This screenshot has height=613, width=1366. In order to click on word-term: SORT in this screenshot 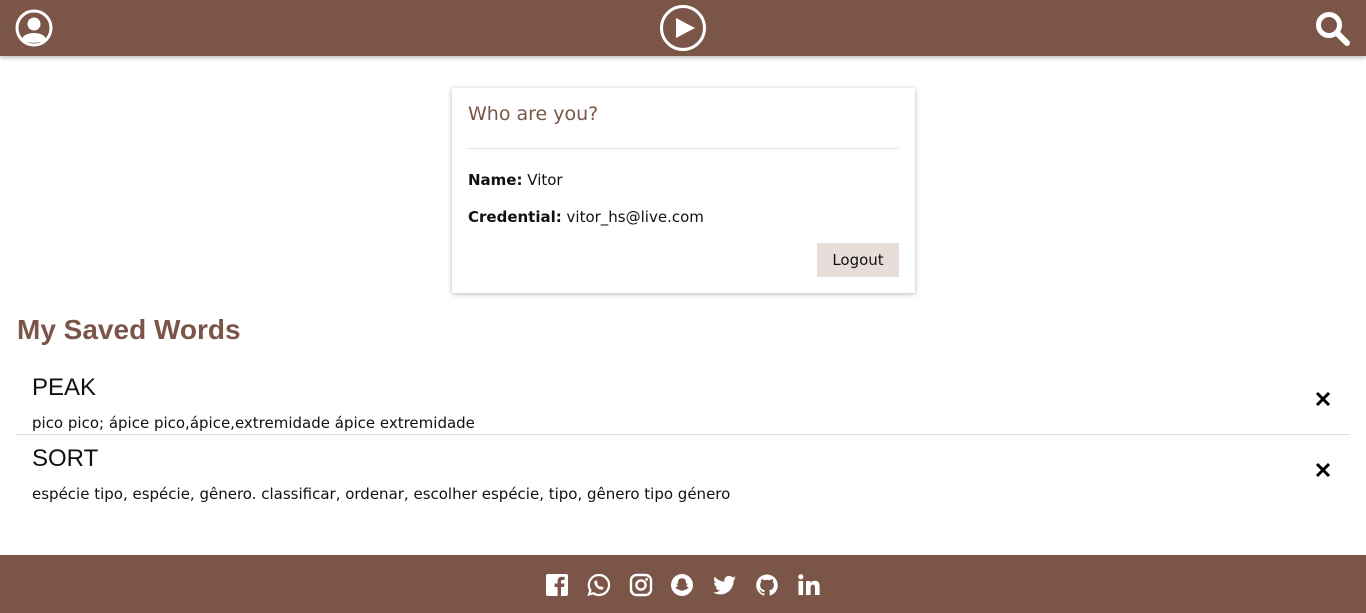, I will do `click(65, 458)`.